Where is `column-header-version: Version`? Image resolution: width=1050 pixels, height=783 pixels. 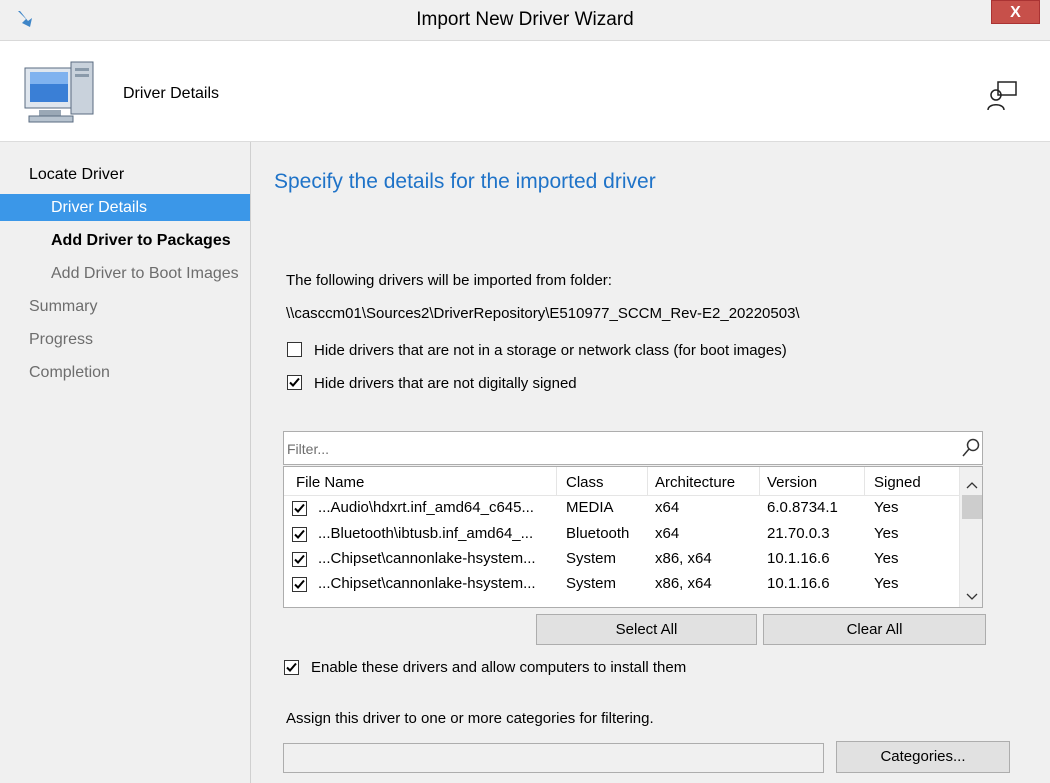 column-header-version: Version is located at coordinates (792, 482).